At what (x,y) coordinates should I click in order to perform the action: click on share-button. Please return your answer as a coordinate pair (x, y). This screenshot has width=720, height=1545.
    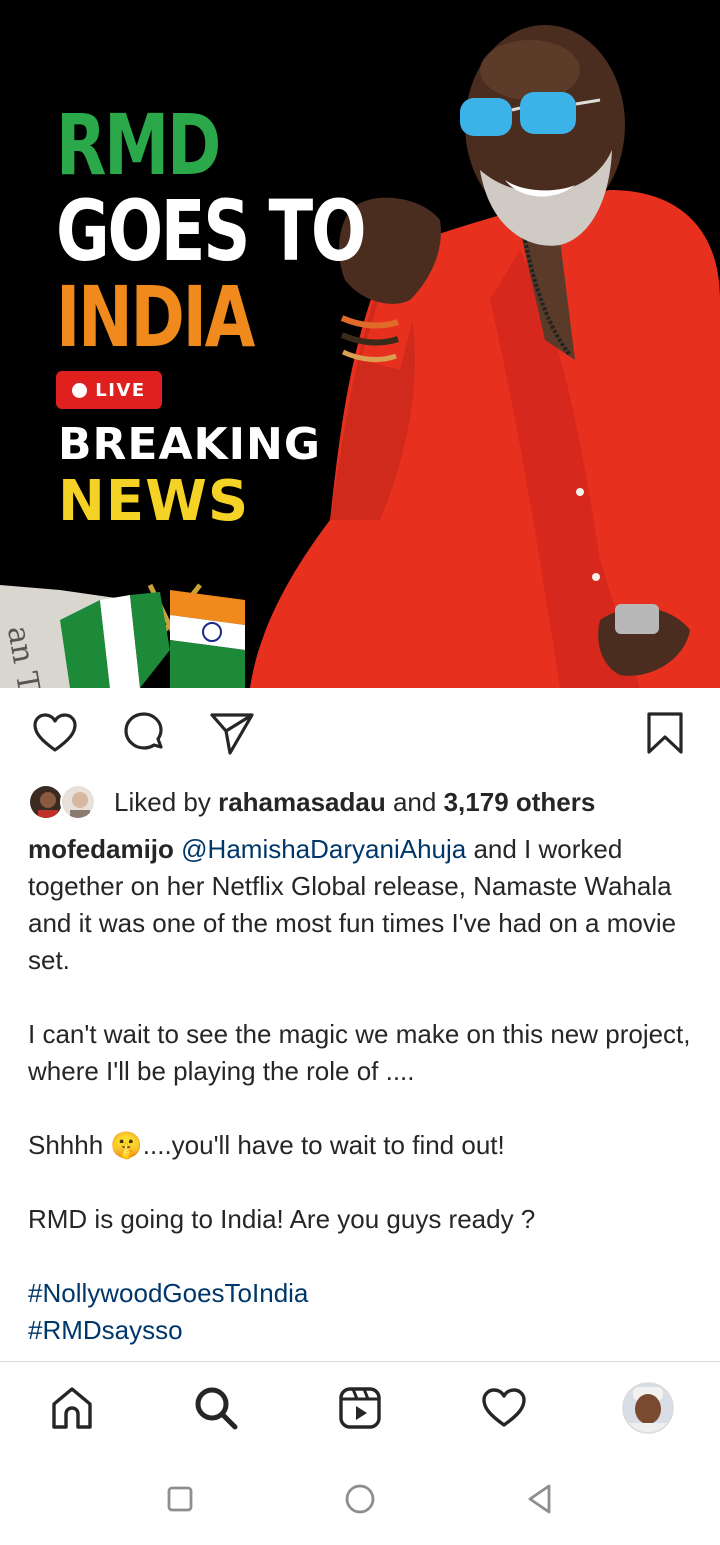
    Looking at the image, I should click on (232, 733).